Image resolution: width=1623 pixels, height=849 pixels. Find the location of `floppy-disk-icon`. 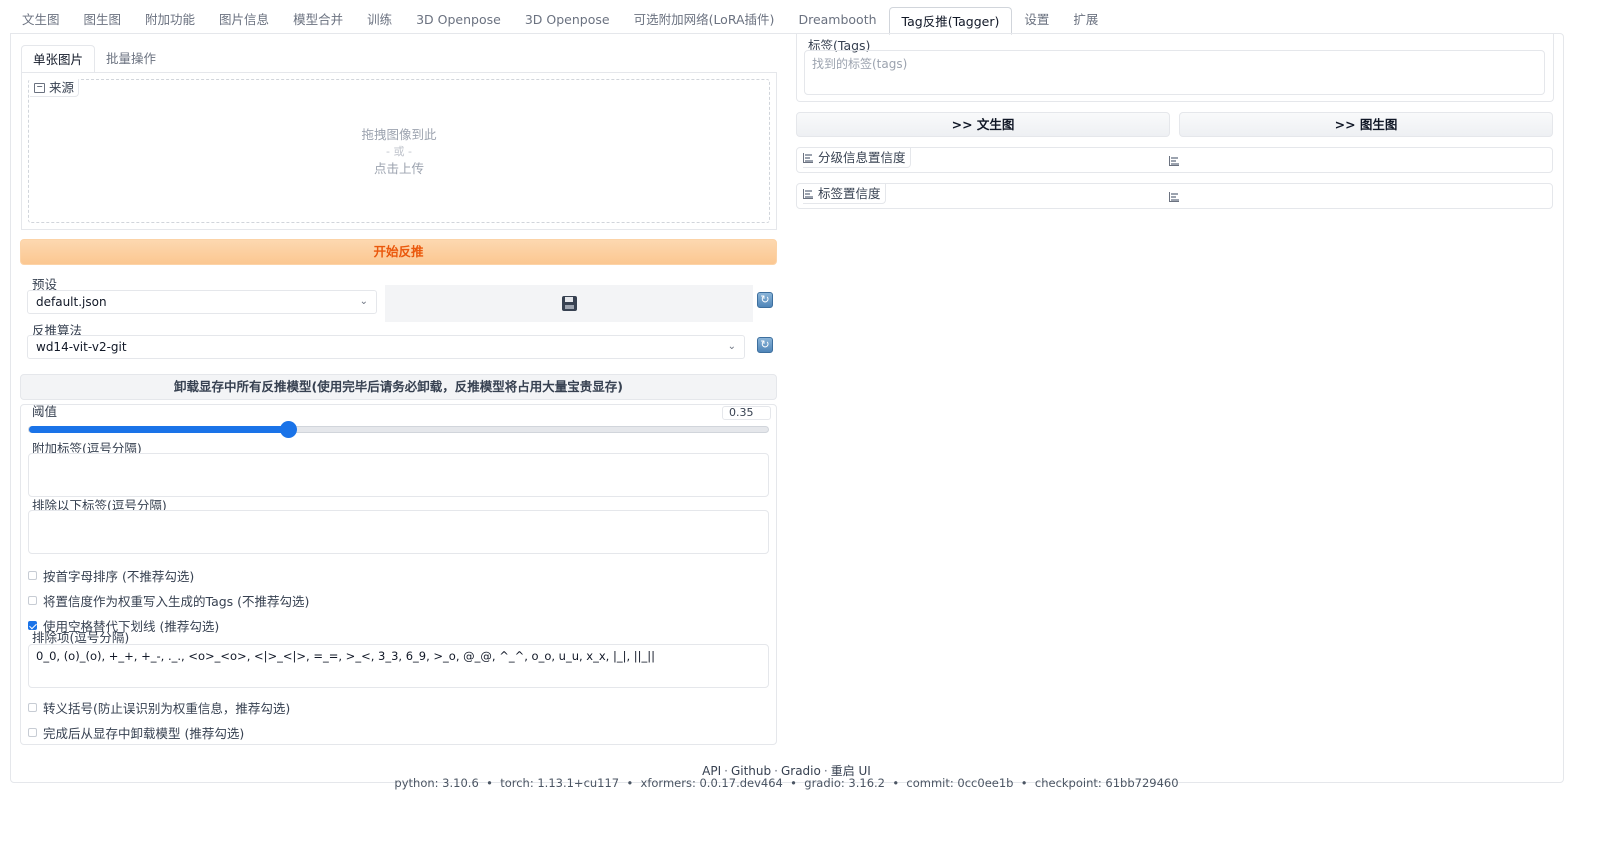

floppy-disk-icon is located at coordinates (569, 303).